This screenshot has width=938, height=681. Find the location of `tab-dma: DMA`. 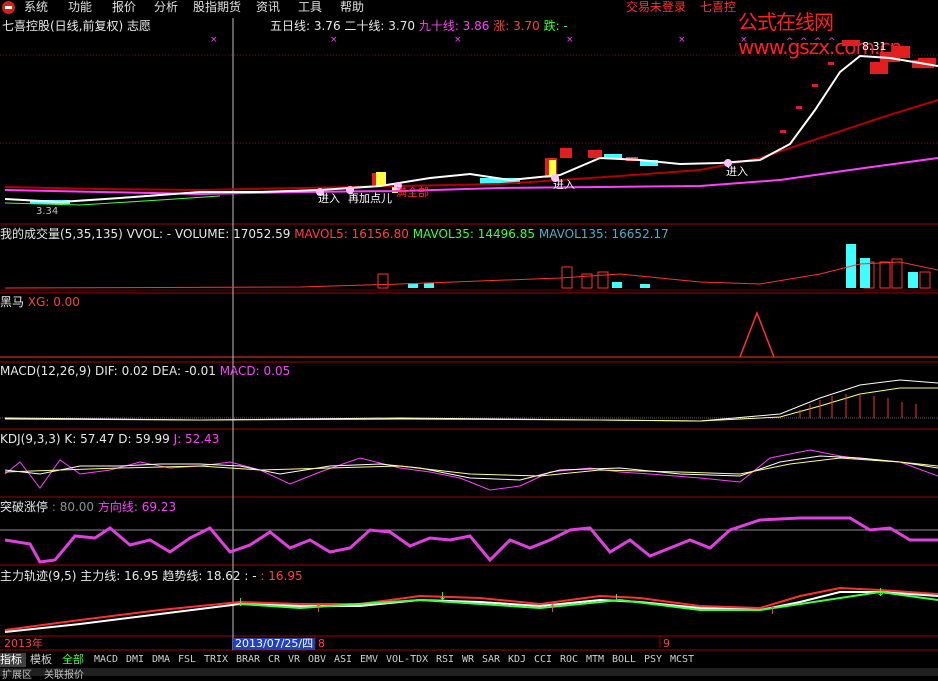

tab-dma: DMA is located at coordinates (161, 660).